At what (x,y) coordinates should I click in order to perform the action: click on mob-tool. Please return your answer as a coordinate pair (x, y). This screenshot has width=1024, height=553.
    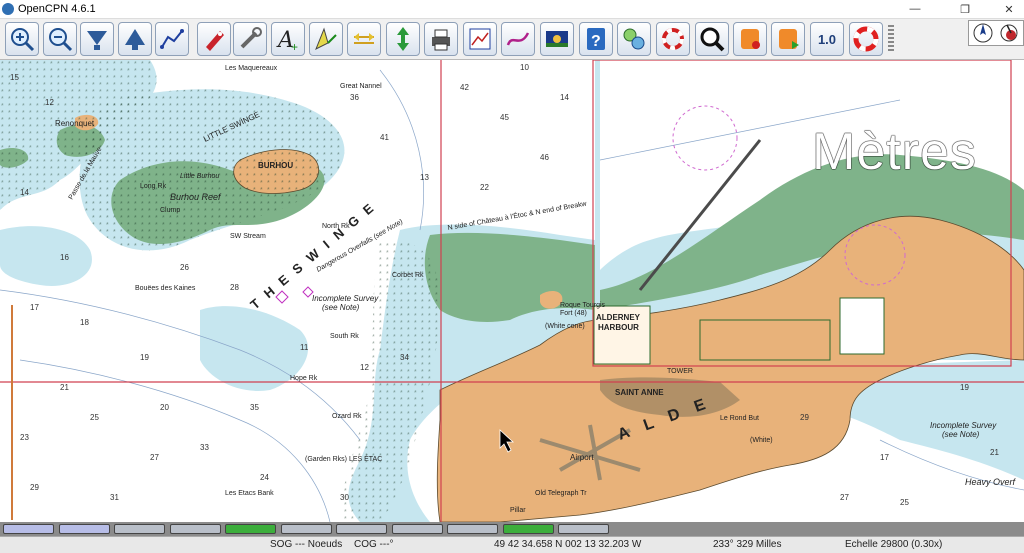
    Looking at the image, I should click on (673, 39).